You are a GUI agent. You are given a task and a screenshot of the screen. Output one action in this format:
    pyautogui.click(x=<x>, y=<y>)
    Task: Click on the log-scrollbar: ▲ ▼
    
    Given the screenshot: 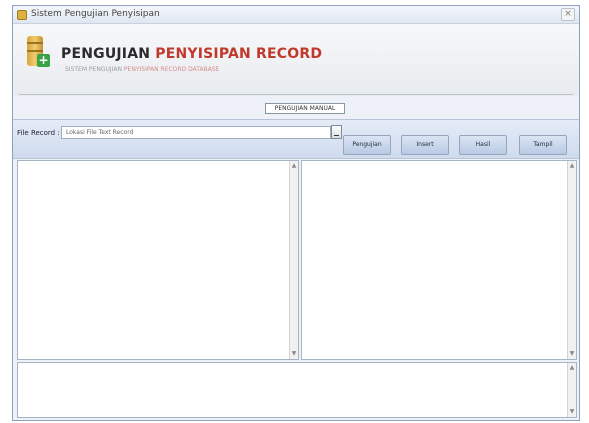 What is the action you would take?
    pyautogui.click(x=571, y=390)
    